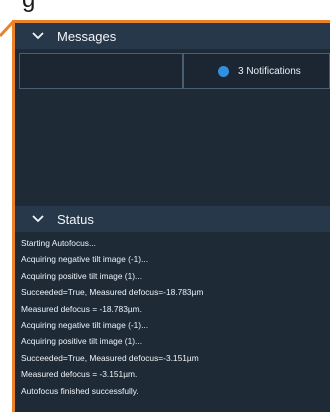 Image resolution: width=330 pixels, height=412 pixels. Describe the element at coordinates (172, 219) in the screenshot. I see `status-section-header: Status` at that location.